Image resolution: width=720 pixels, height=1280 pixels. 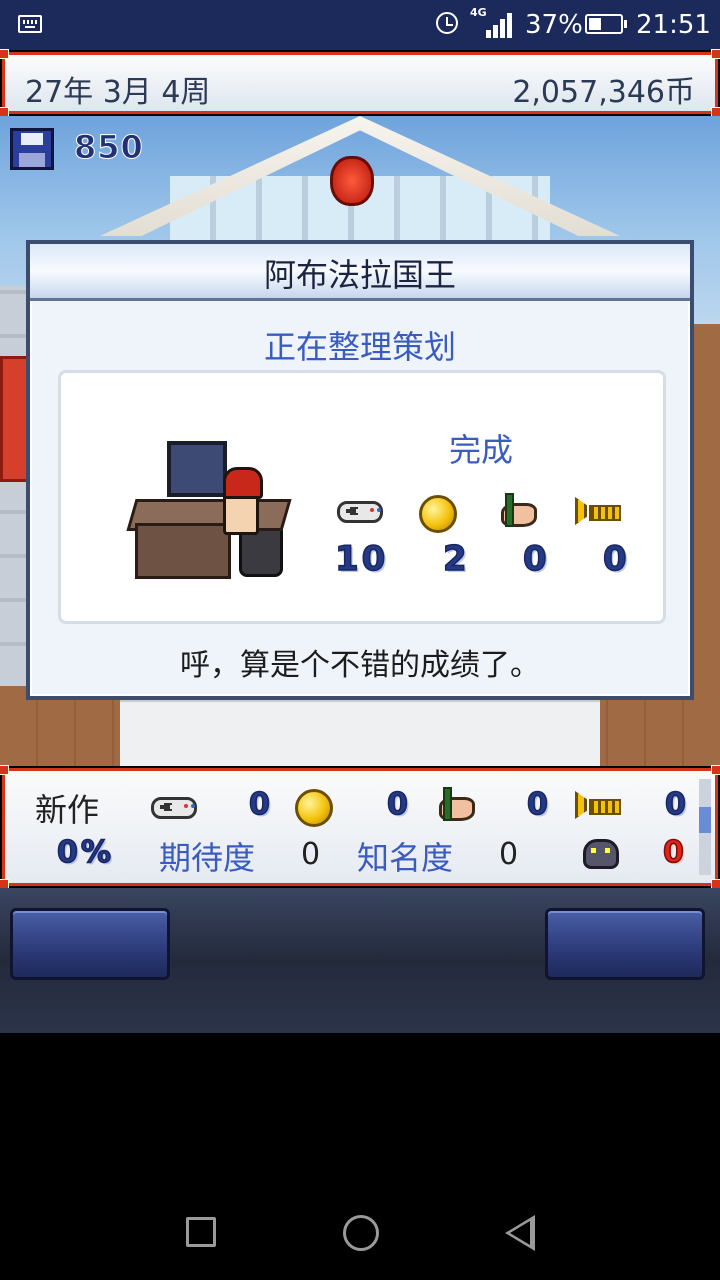 What do you see at coordinates (676, 804) in the screenshot?
I see `panel-sound-value: 0` at bounding box center [676, 804].